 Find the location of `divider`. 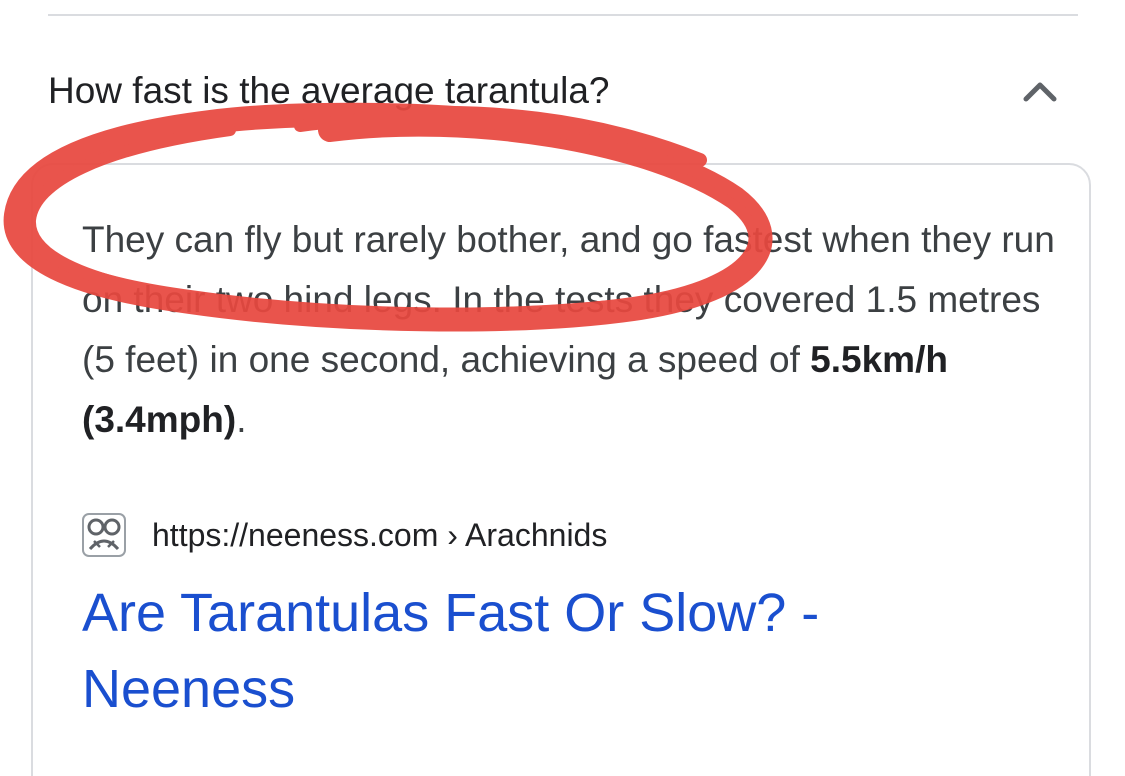

divider is located at coordinates (563, 15).